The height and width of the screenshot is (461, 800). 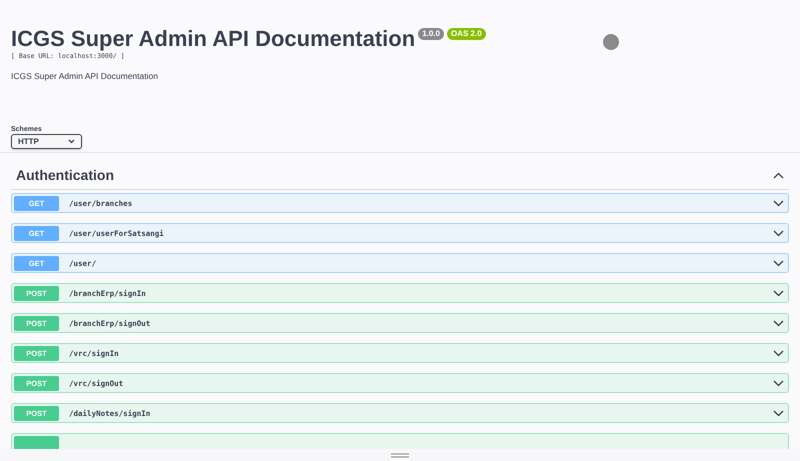 What do you see at coordinates (466, 34) in the screenshot?
I see `spec-badge: OAS 2.0` at bounding box center [466, 34].